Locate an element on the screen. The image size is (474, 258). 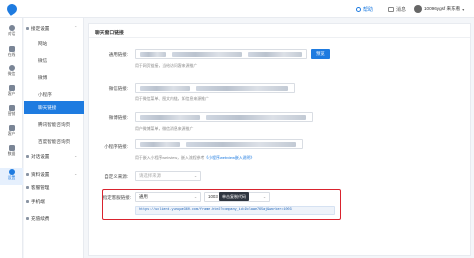
contacts-icon is located at coordinates (11, 128).